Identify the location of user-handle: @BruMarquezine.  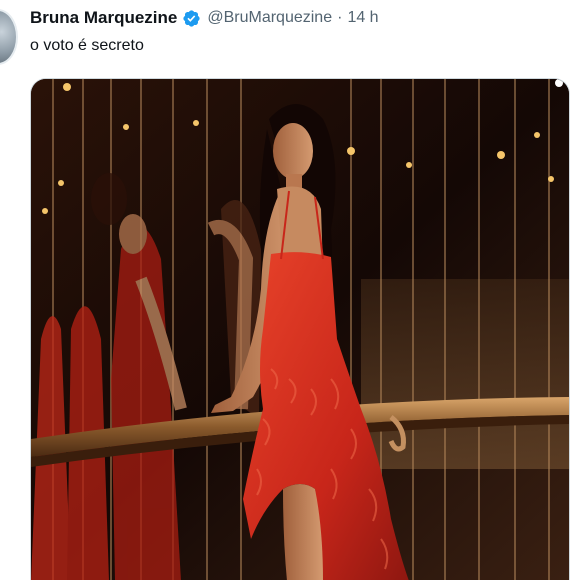
(269, 18).